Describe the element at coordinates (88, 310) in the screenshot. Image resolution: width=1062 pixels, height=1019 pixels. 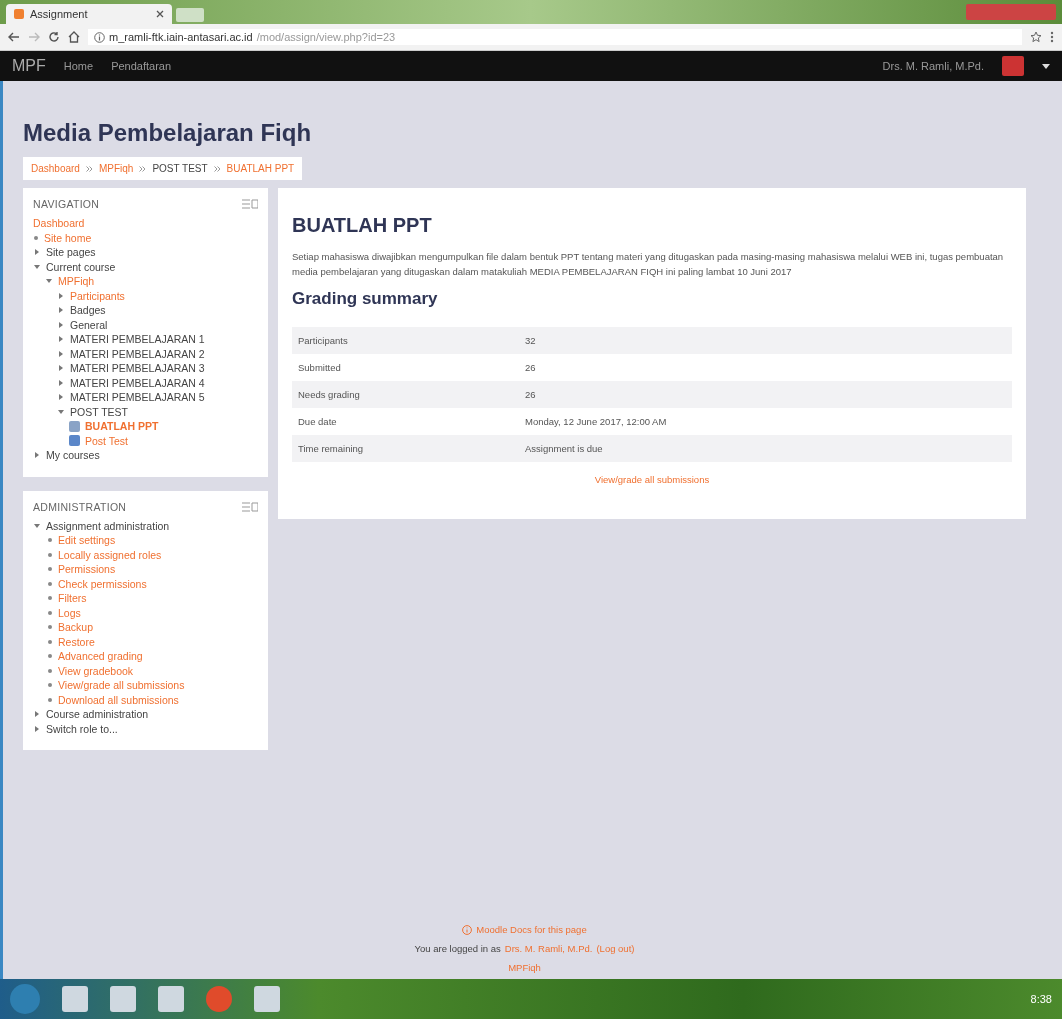
I see `navigation-item: Badges` at that location.